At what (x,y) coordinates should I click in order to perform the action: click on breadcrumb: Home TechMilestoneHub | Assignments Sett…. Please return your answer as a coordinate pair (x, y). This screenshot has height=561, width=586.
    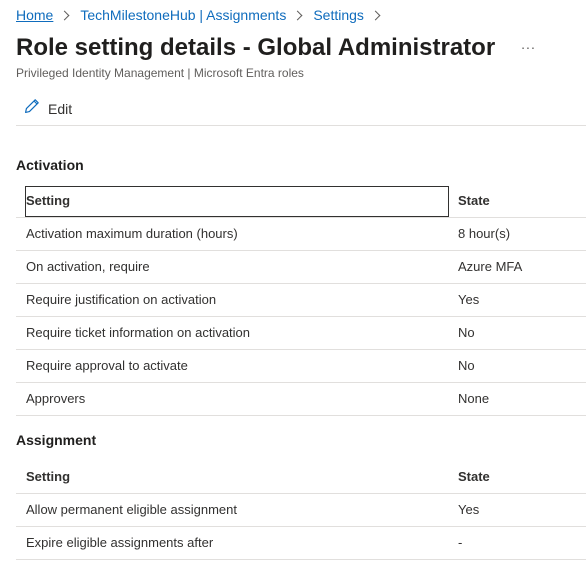
    Looking at the image, I should click on (203, 15).